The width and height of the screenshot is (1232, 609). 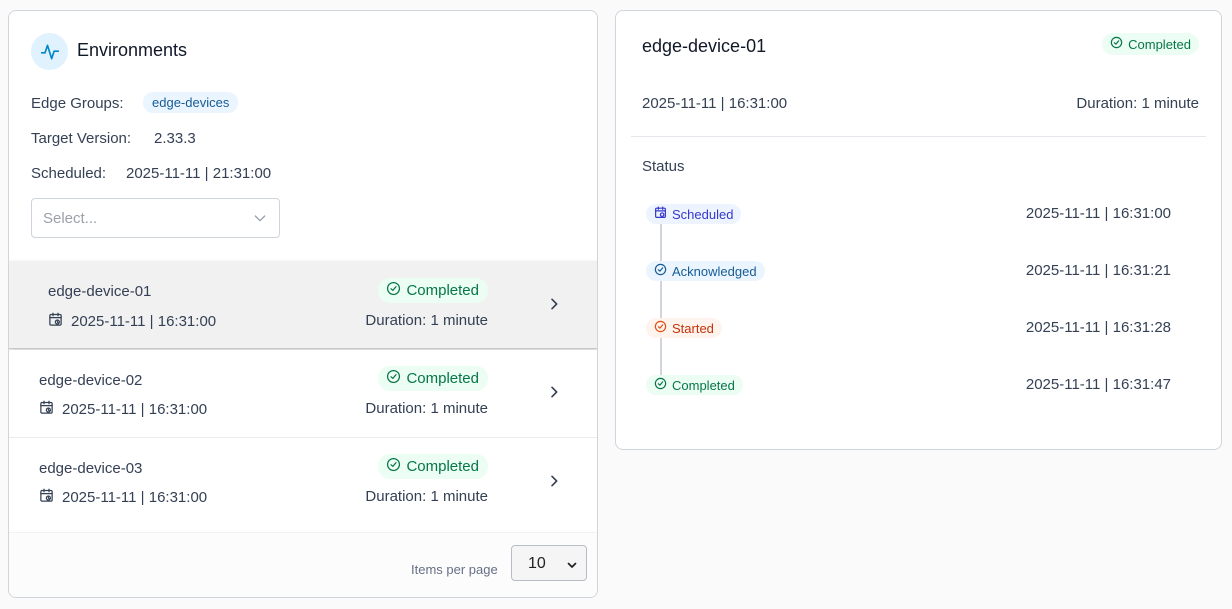 I want to click on timeline-line, so click(x=661, y=303).